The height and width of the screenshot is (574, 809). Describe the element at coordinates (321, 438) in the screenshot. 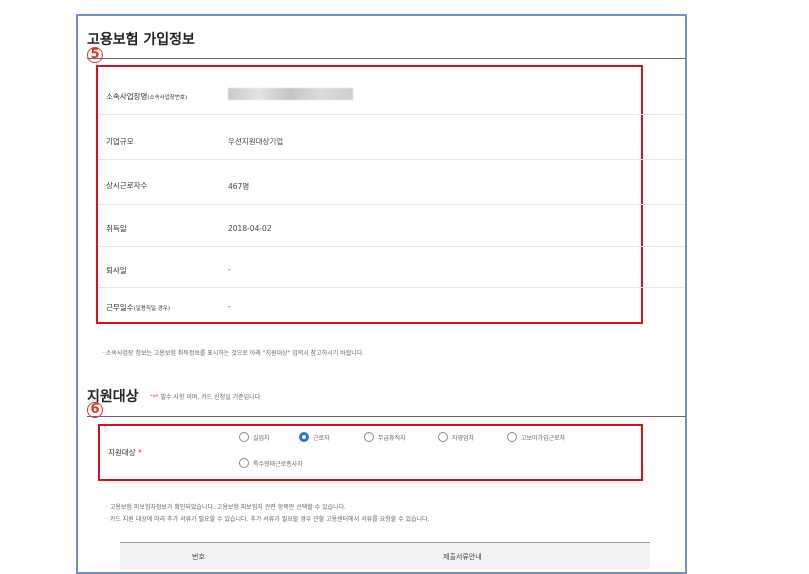

I see `radio-label: 근로자` at that location.